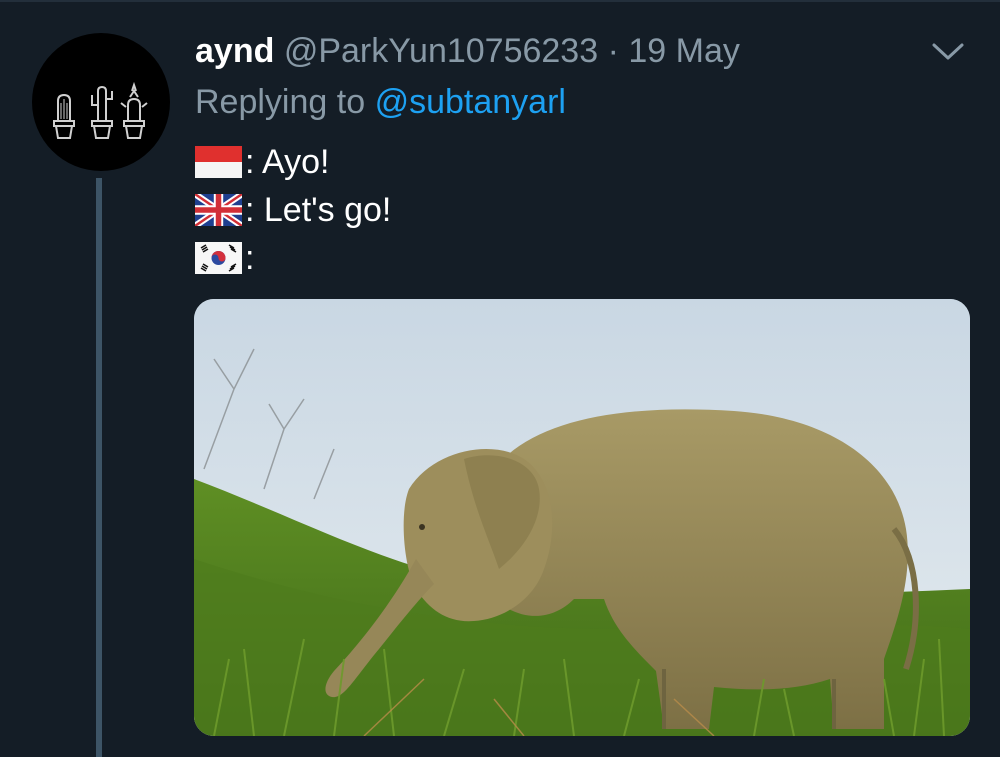 The height and width of the screenshot is (757, 1000). What do you see at coordinates (234, 51) in the screenshot?
I see `display-name: aynd` at bounding box center [234, 51].